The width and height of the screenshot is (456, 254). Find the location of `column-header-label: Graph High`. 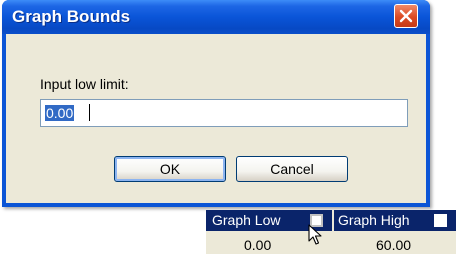

column-header-label: Graph High is located at coordinates (374, 220).